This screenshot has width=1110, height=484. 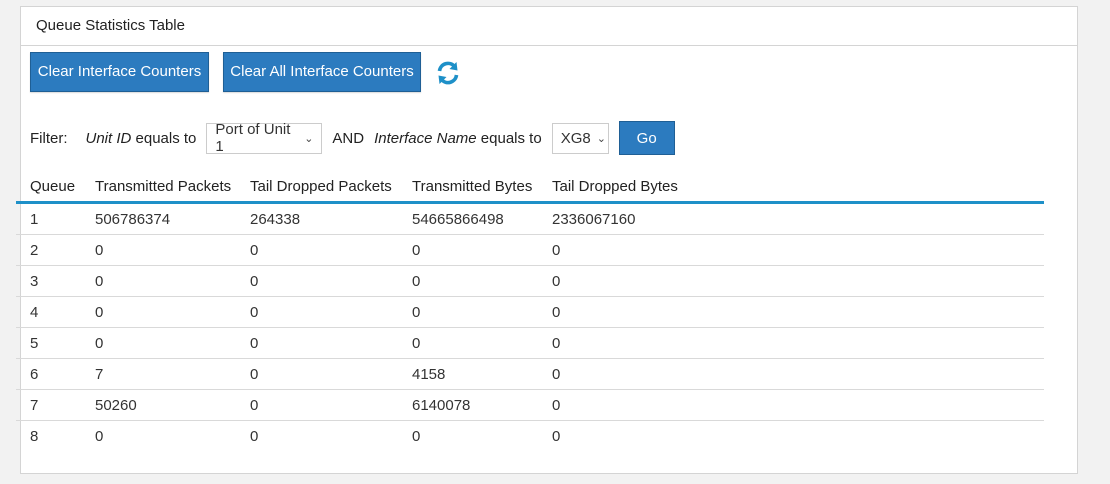 I want to click on refresh-icon, so click(x=448, y=73).